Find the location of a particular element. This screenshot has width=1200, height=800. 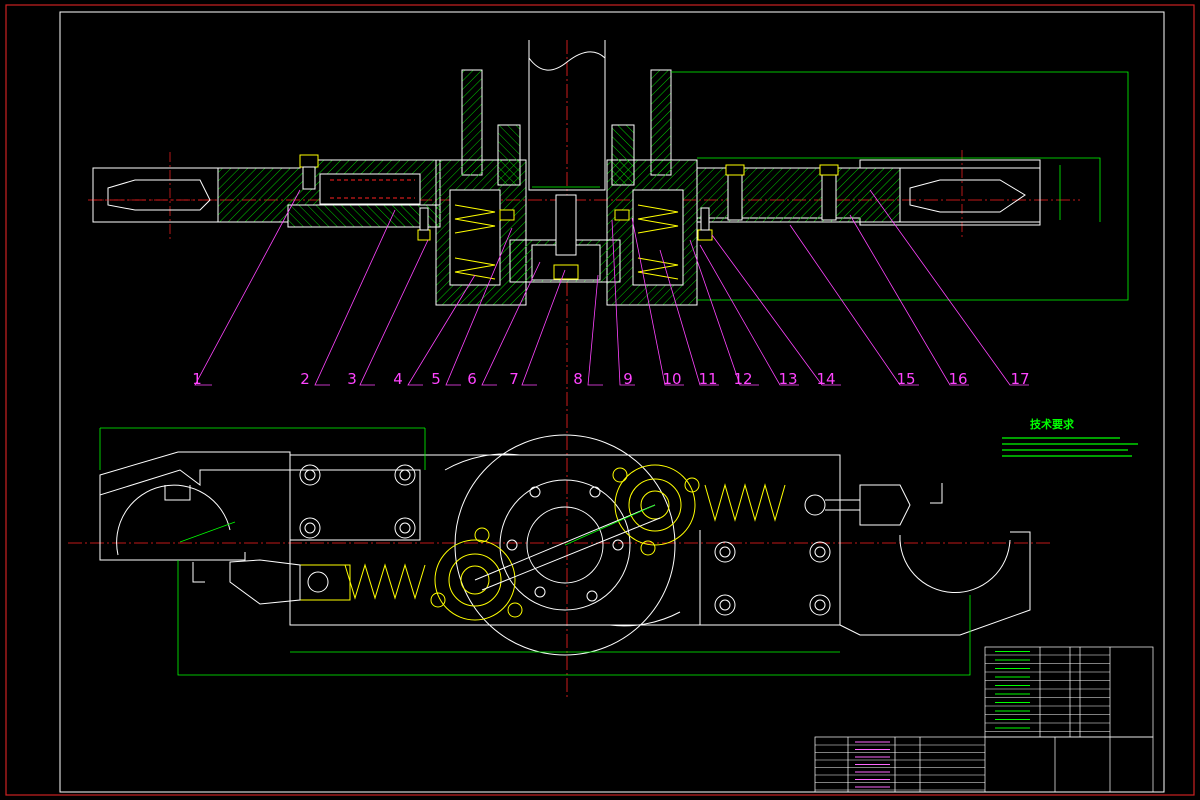

tech-requirements: 技术要求 is located at coordinates (1070, 437).